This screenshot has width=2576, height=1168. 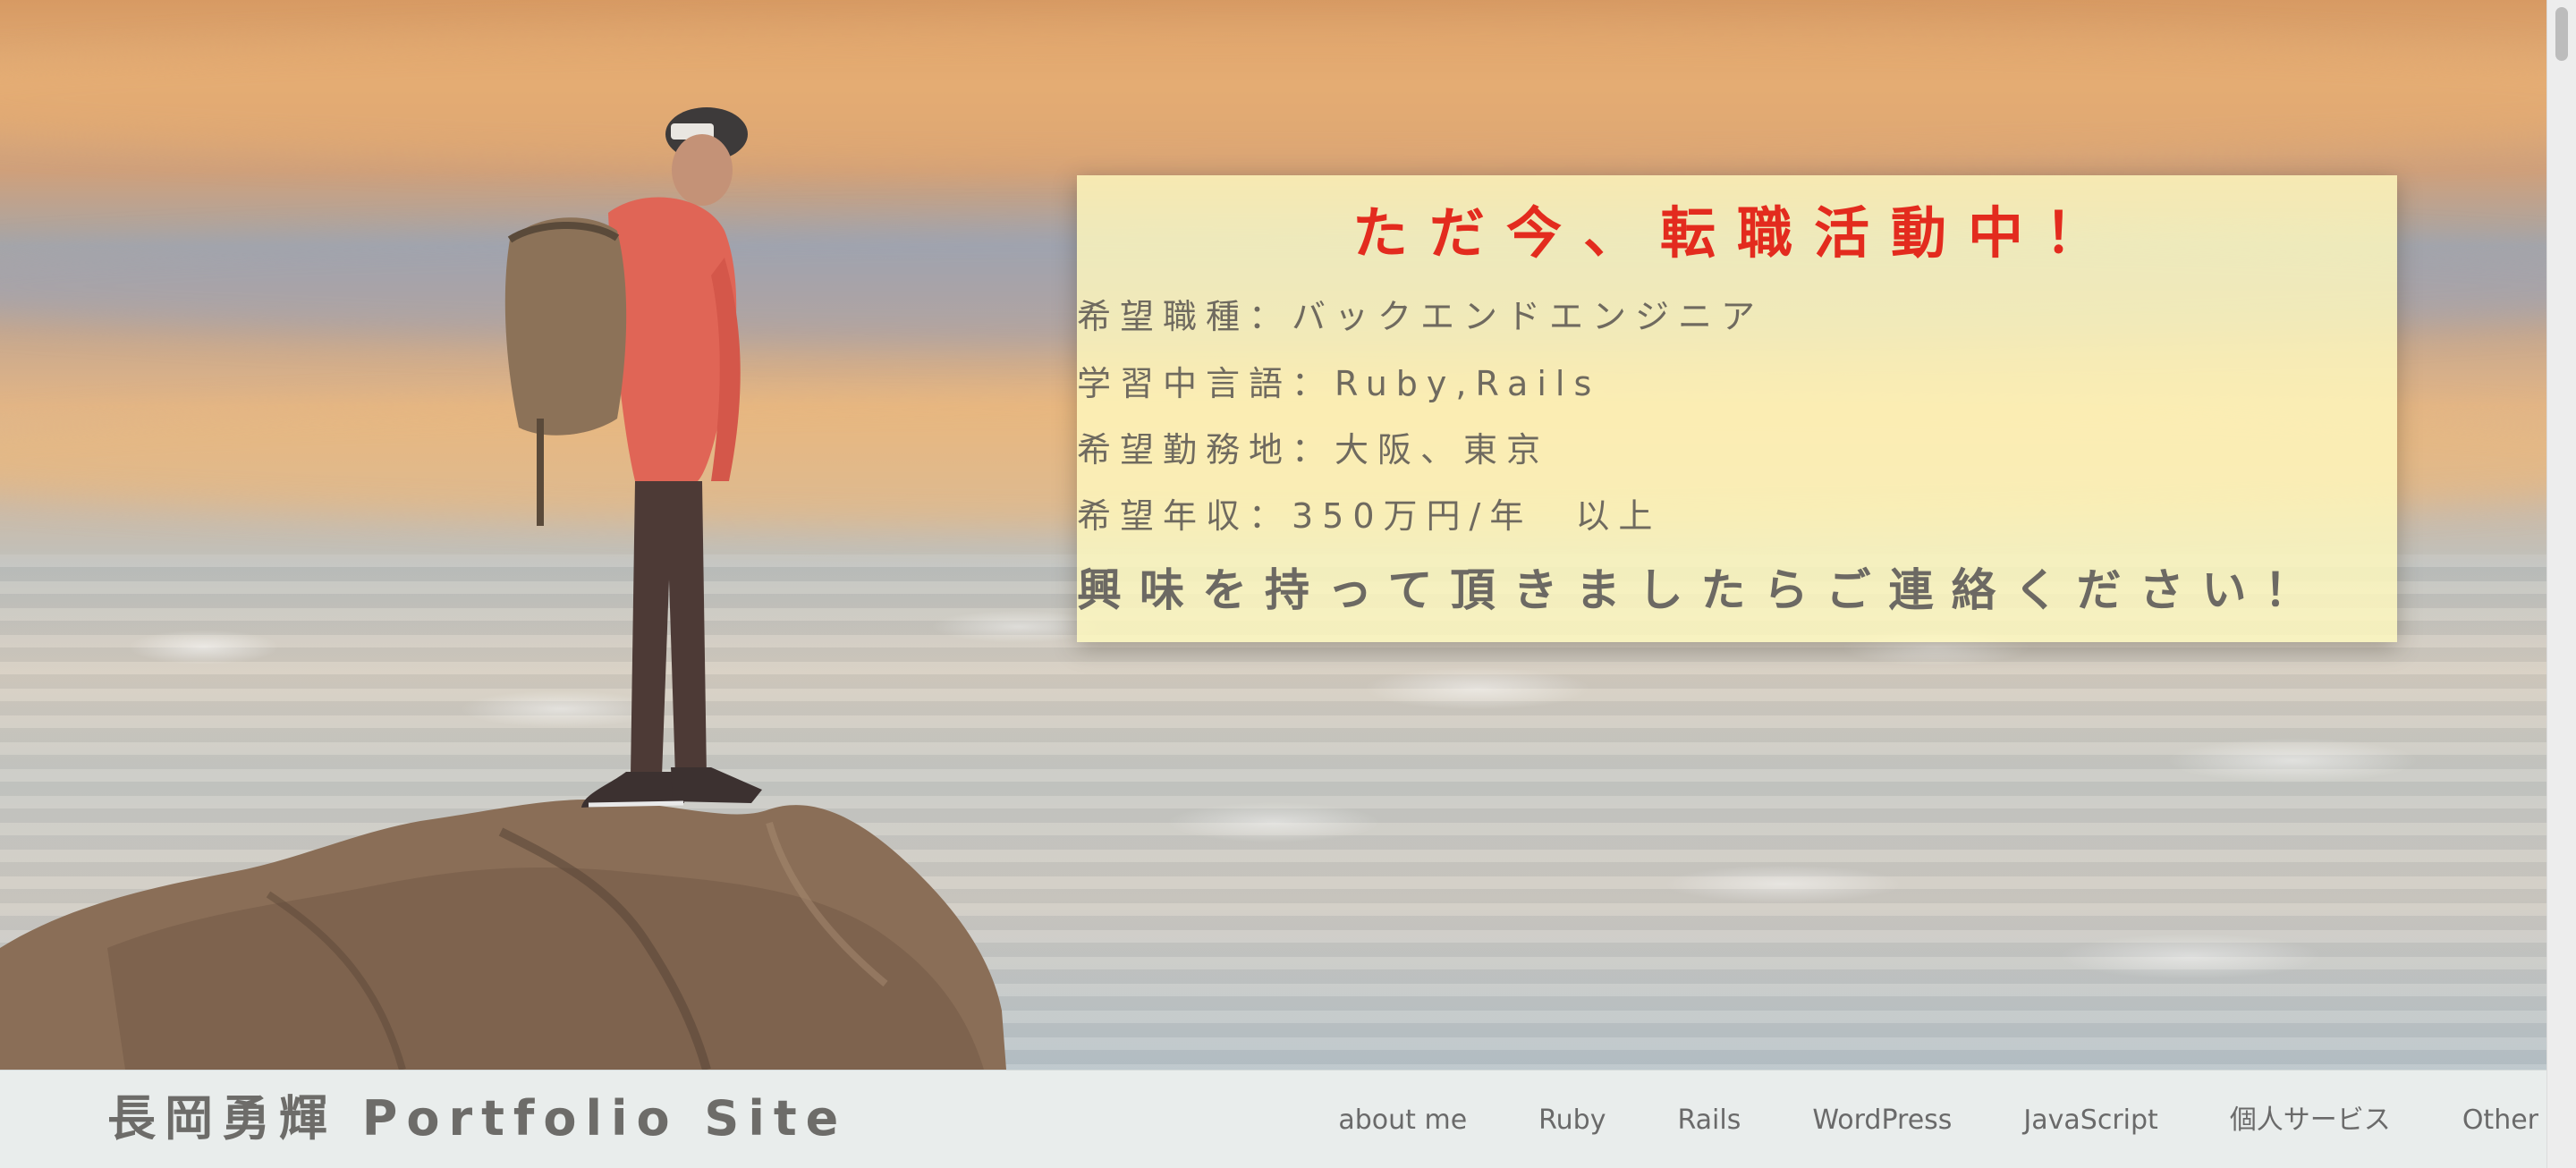 I want to click on scrollbar-thumb, so click(x=2561, y=34).